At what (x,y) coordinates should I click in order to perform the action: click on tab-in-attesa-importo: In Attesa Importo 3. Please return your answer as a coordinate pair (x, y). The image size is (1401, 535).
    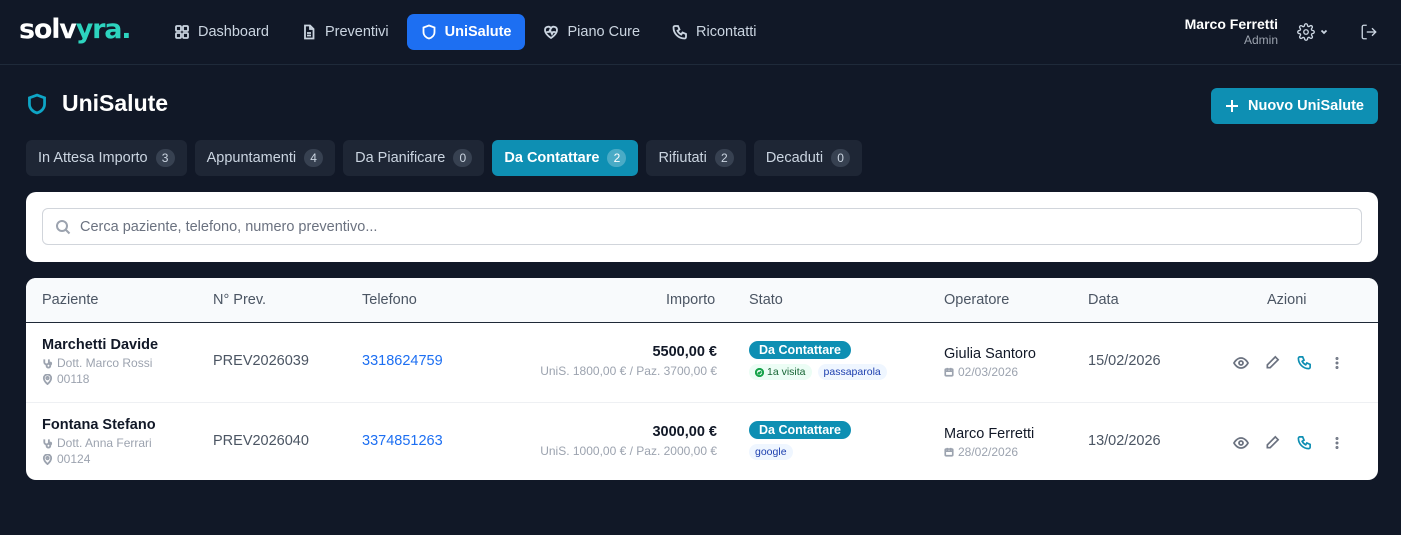
    Looking at the image, I should click on (106, 158).